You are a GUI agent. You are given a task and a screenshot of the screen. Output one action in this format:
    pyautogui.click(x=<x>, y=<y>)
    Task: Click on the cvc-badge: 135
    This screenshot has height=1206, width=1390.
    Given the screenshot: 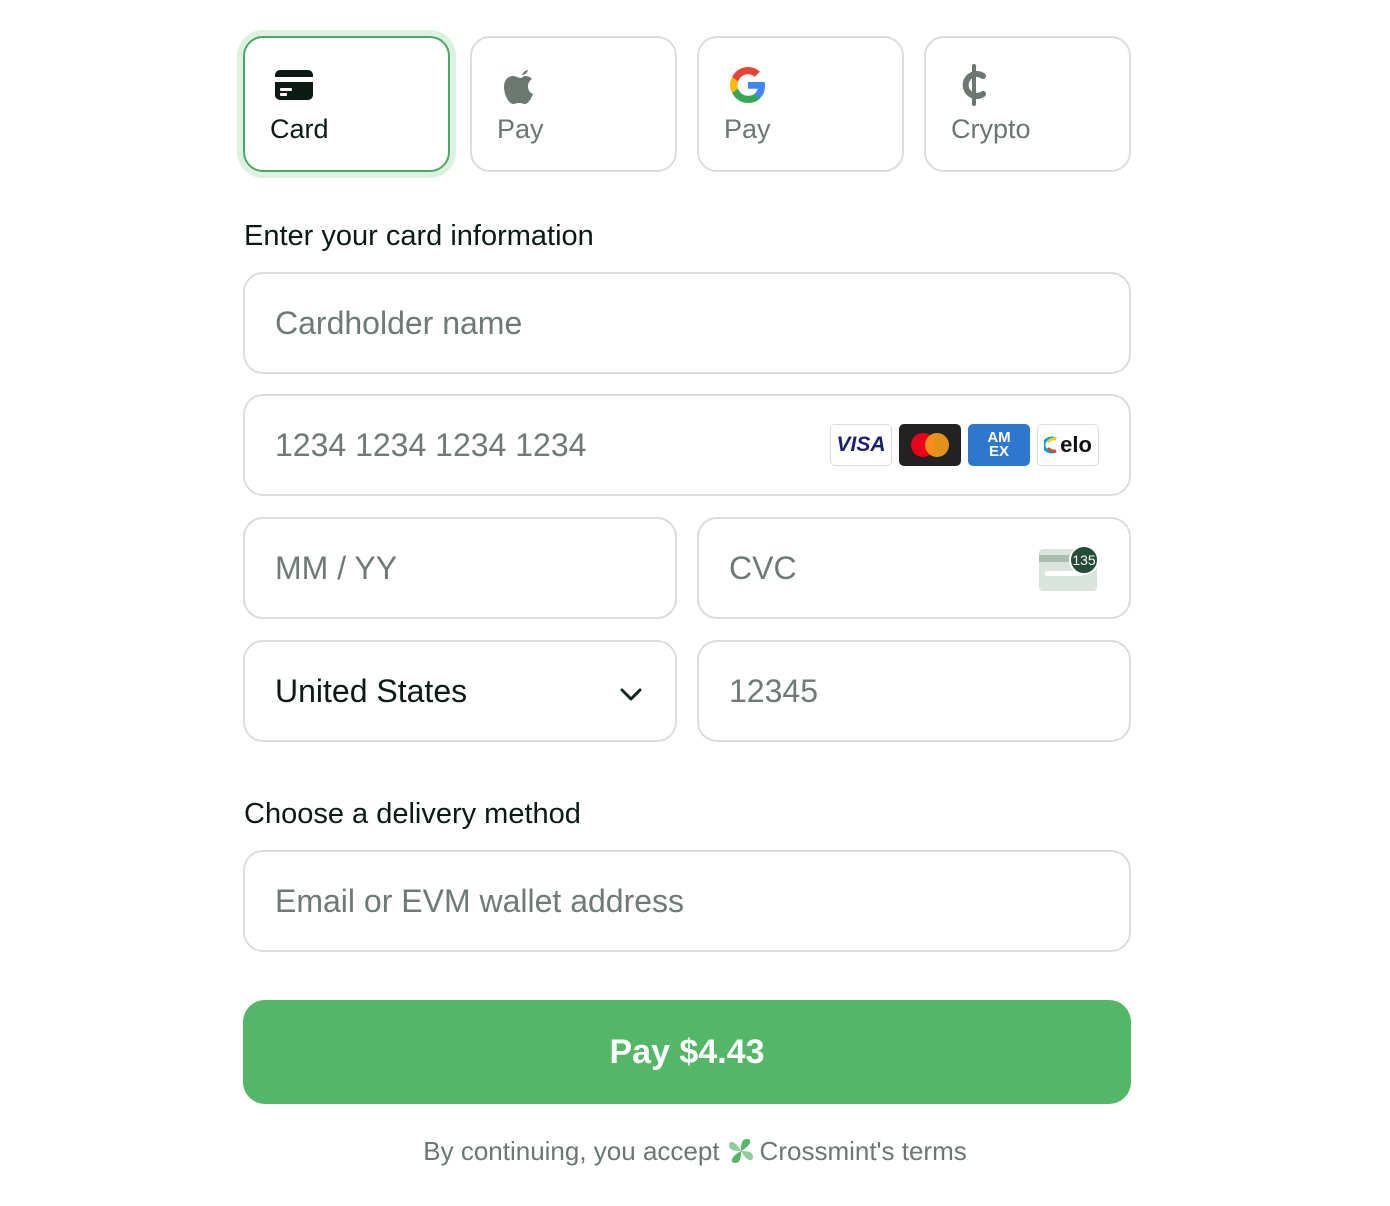 What is the action you would take?
    pyautogui.click(x=1084, y=560)
    